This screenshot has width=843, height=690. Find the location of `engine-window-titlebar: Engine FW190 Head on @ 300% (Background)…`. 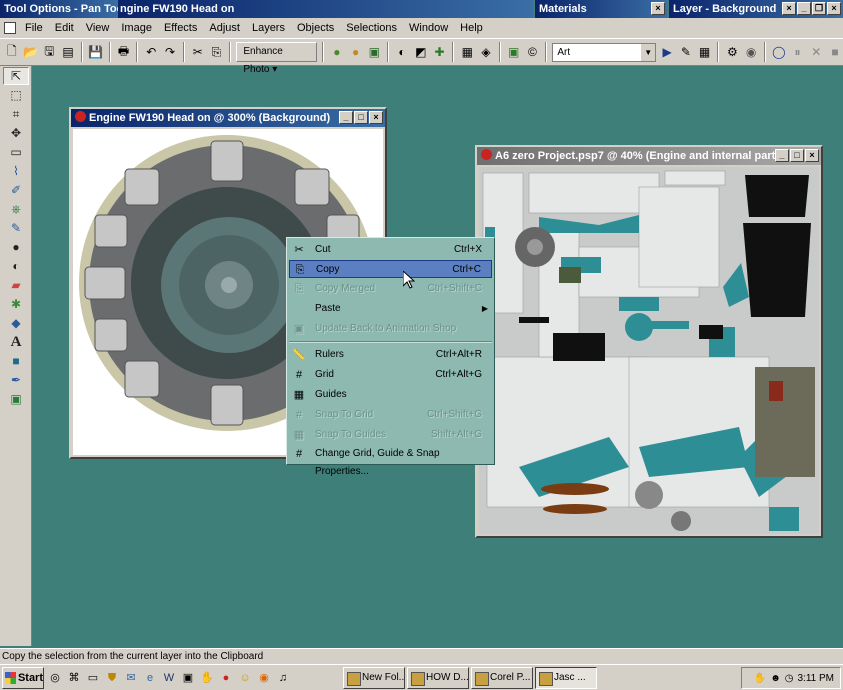

engine-window-titlebar: Engine FW190 Head on @ 300% (Background)… is located at coordinates (228, 118).